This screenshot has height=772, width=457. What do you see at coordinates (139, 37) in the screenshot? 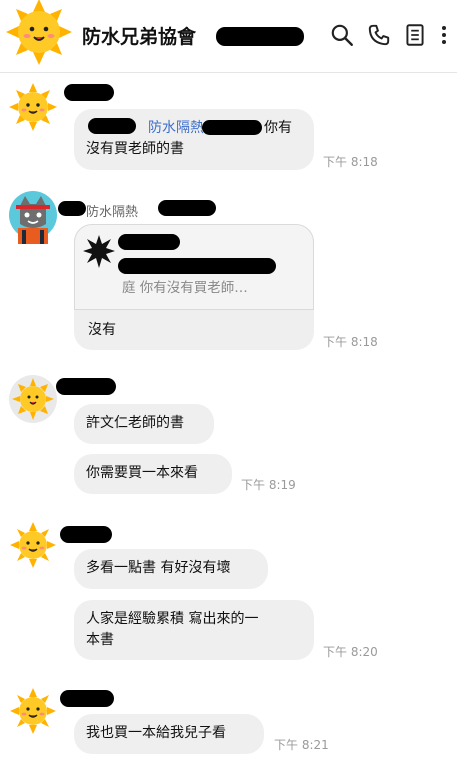
I see `chat-title: 防水兄弟協會` at bounding box center [139, 37].